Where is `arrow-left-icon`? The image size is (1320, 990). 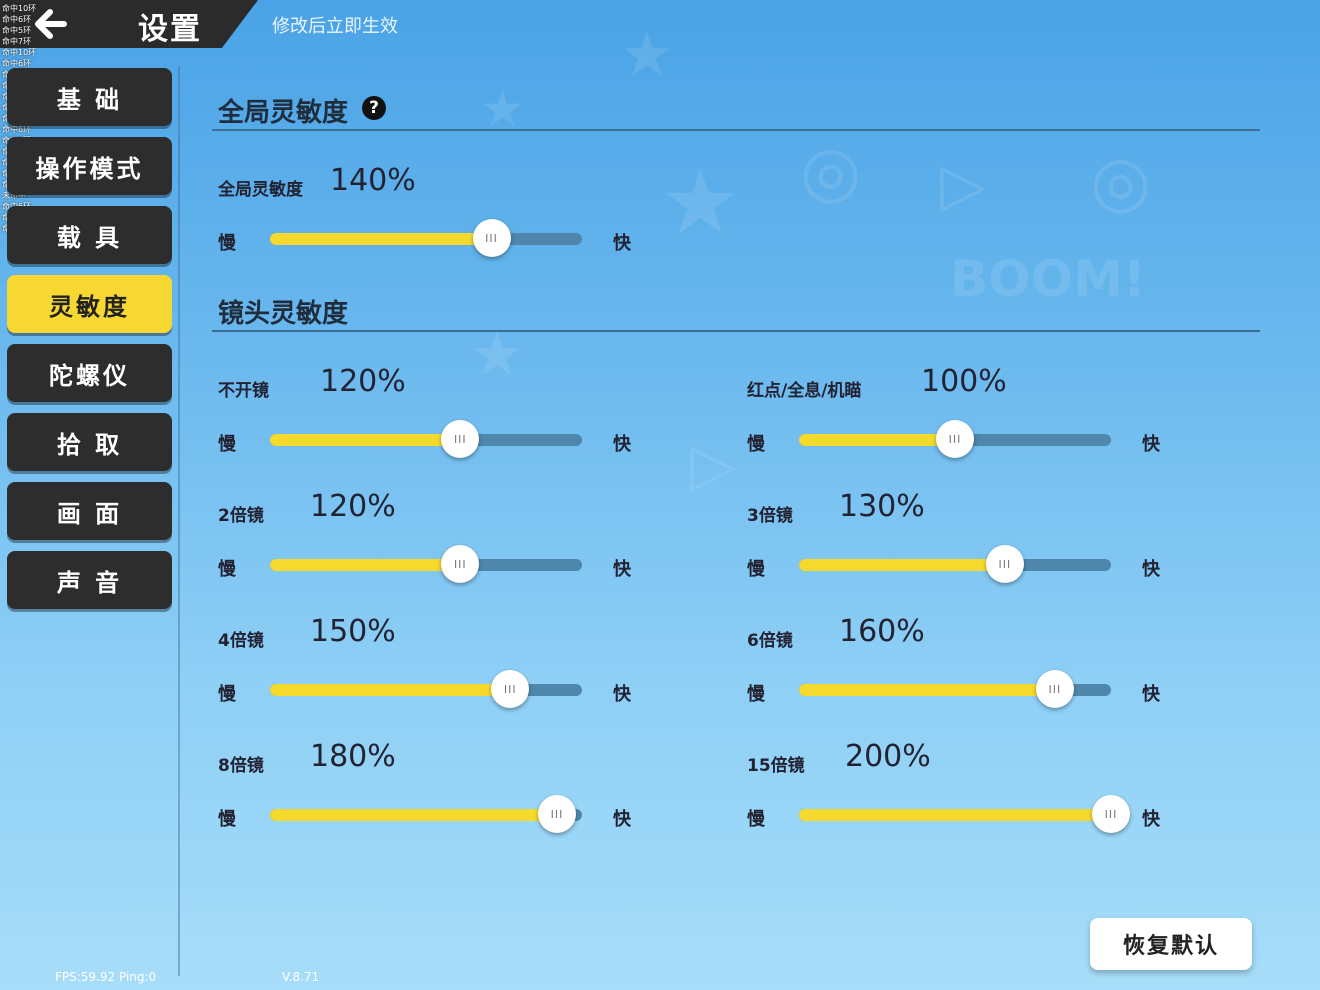 arrow-left-icon is located at coordinates (51, 24).